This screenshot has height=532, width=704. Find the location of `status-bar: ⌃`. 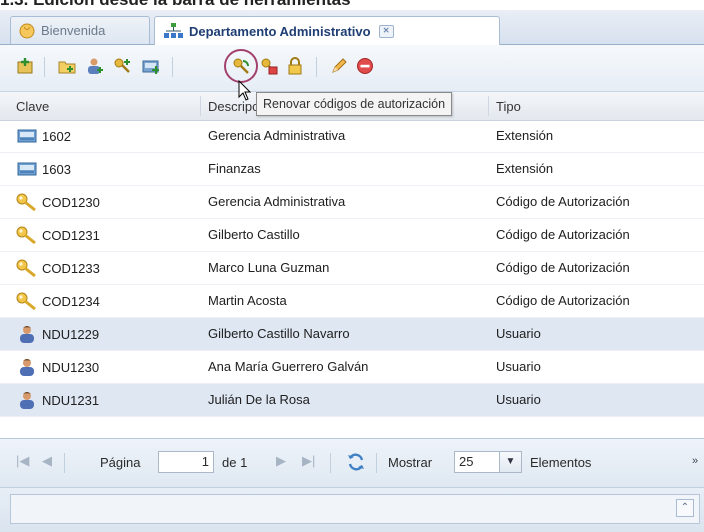

status-bar: ⌃ is located at coordinates (352, 509).